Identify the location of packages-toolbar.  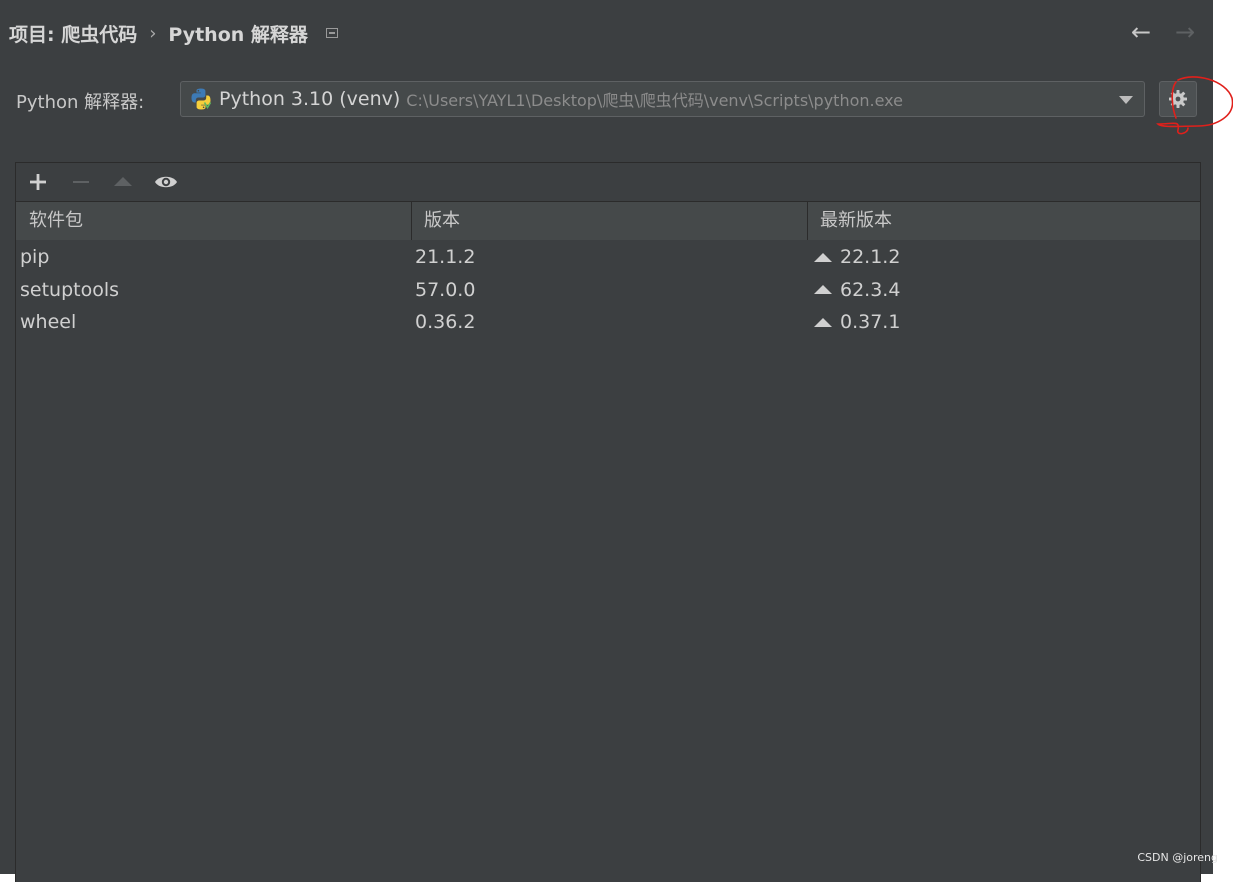
(608, 182).